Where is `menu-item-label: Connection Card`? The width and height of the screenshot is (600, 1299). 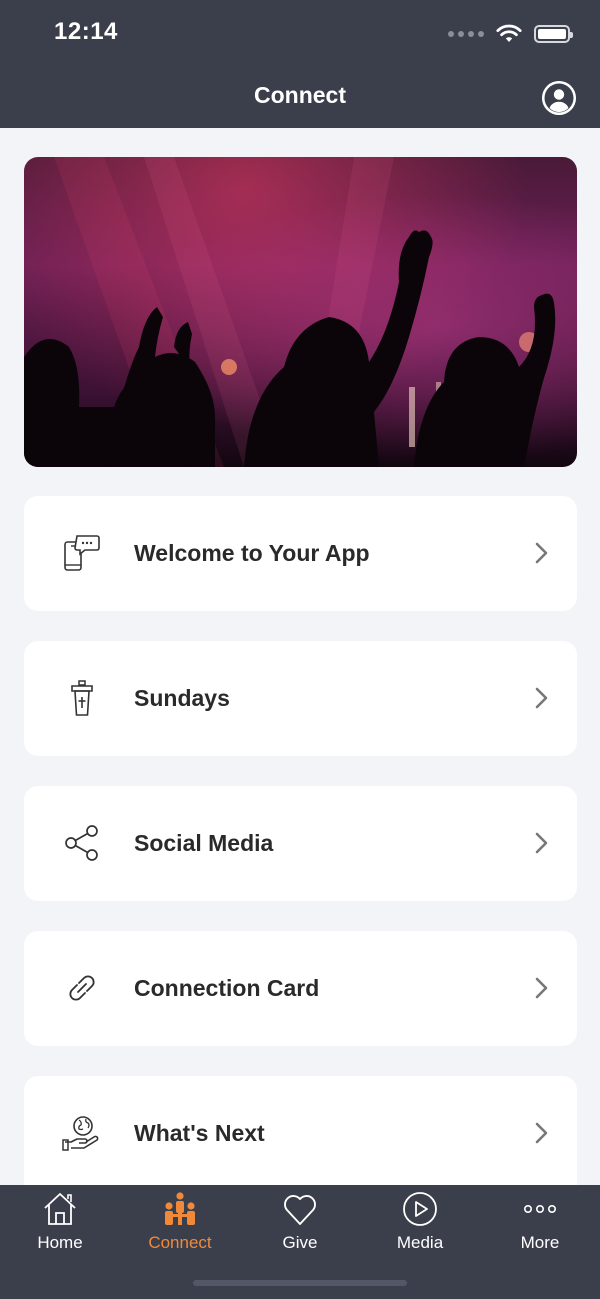 menu-item-label: Connection Card is located at coordinates (227, 988).